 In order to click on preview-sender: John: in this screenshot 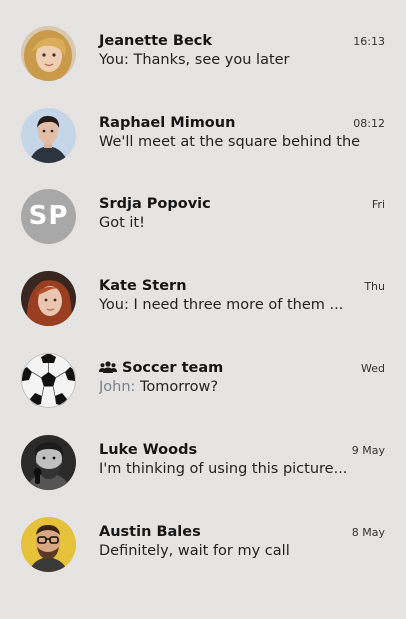, I will do `click(117, 387)`.